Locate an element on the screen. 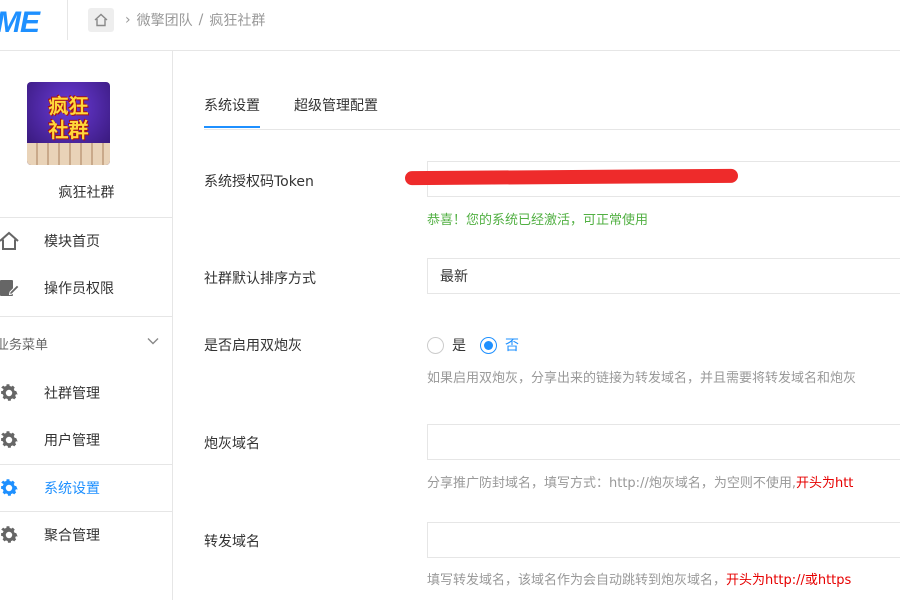  breadcrumb-team: 微擎团队 is located at coordinates (165, 20).